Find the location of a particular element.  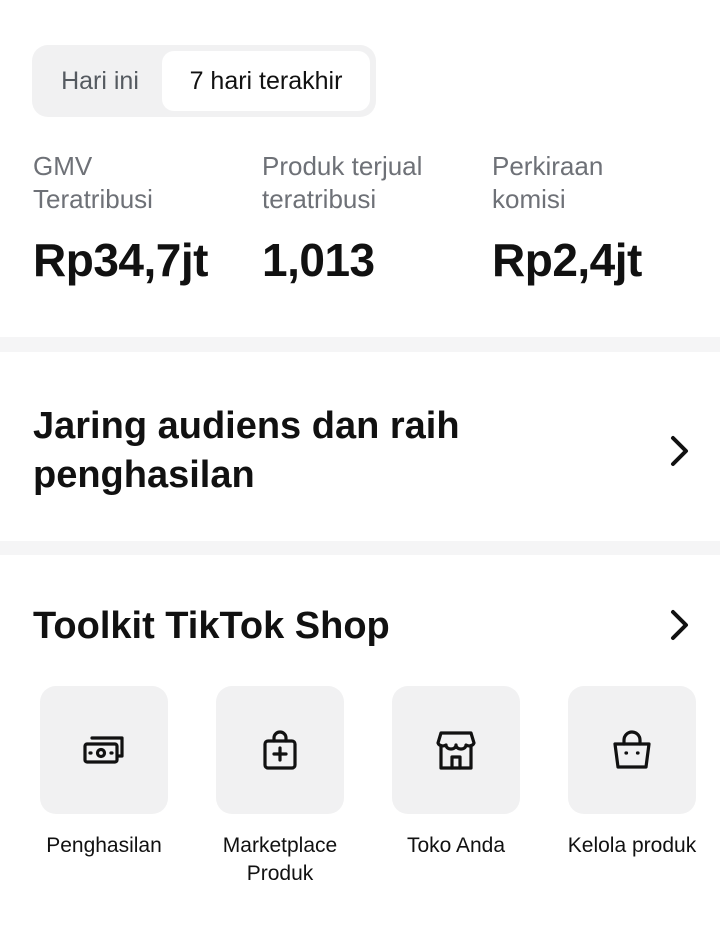

shopping-bag-plus-icon is located at coordinates (280, 750).